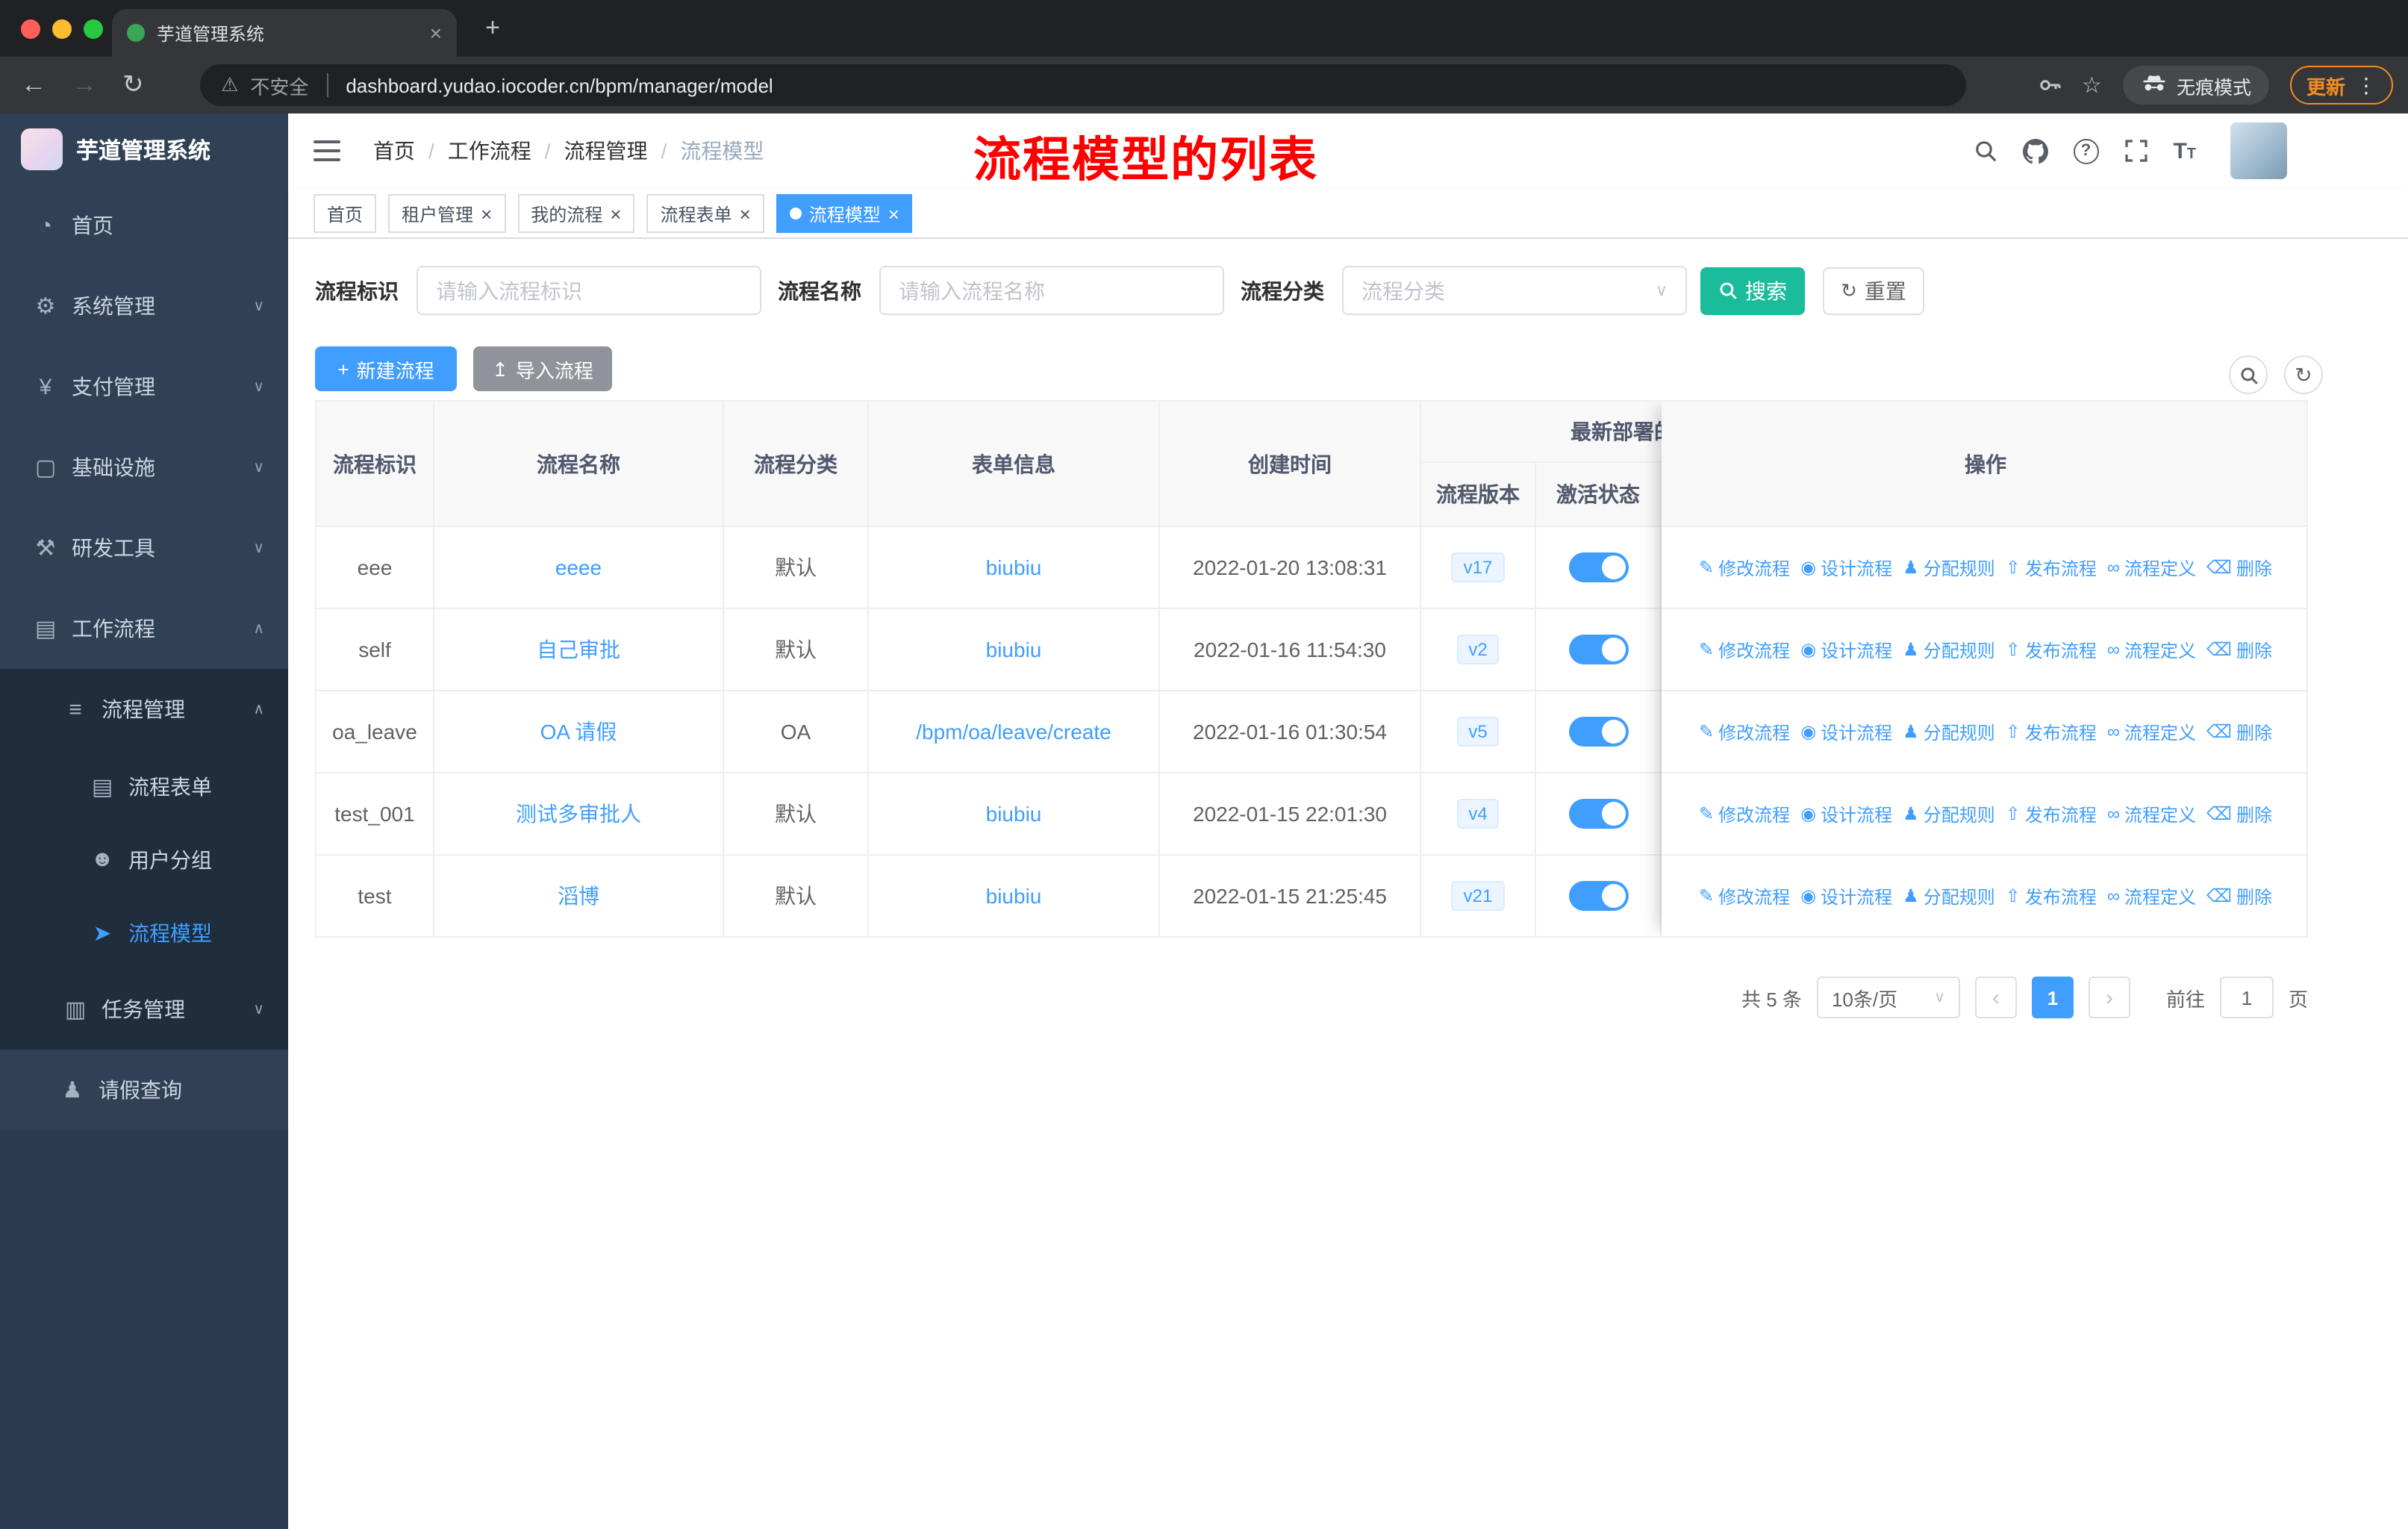  I want to click on tab-tenant: 租户管理 ×, so click(447, 213).